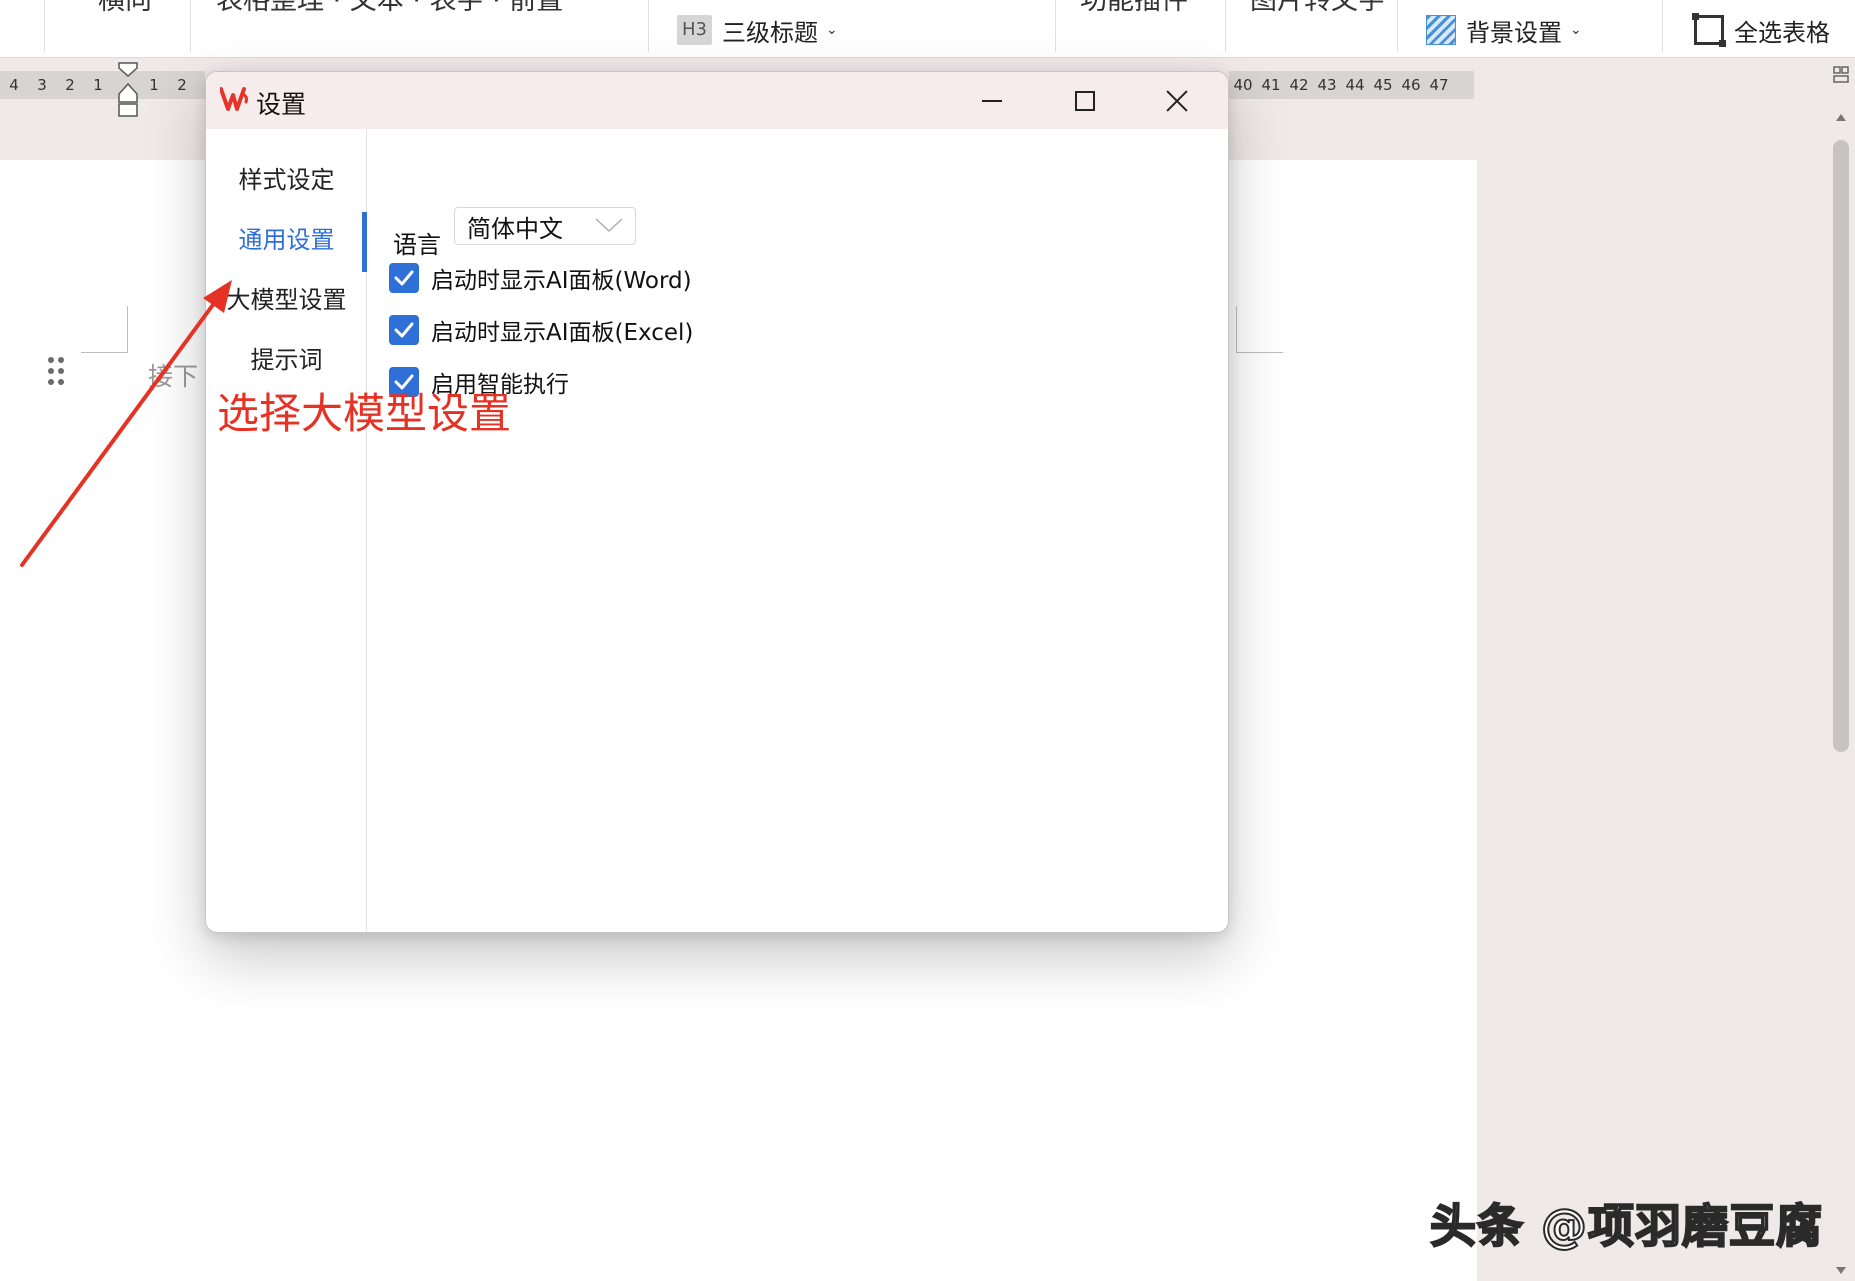 The height and width of the screenshot is (1281, 1855). What do you see at coordinates (1439, 85) in the screenshot?
I see `ruler-tick-label: 47` at bounding box center [1439, 85].